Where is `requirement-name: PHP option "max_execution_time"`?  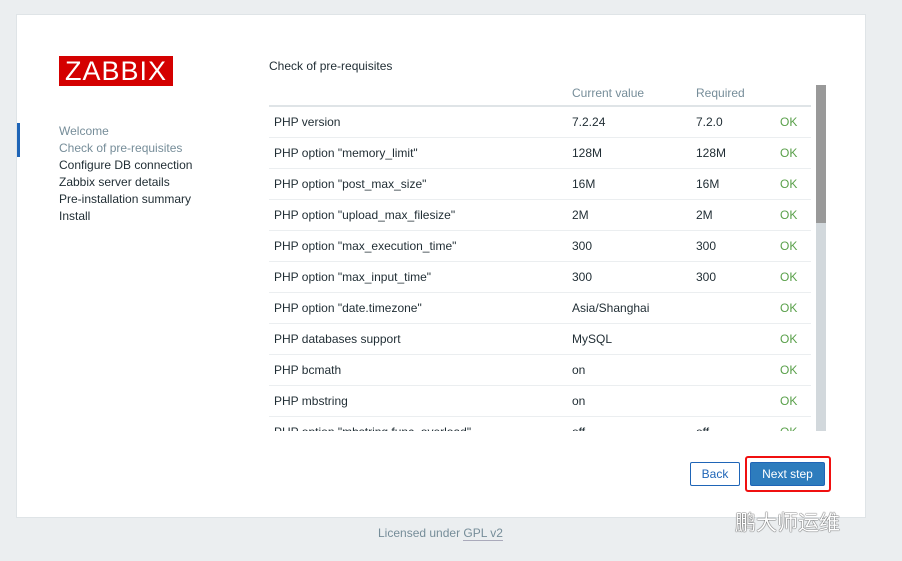
requirement-name: PHP option "max_execution_time" is located at coordinates (418, 246).